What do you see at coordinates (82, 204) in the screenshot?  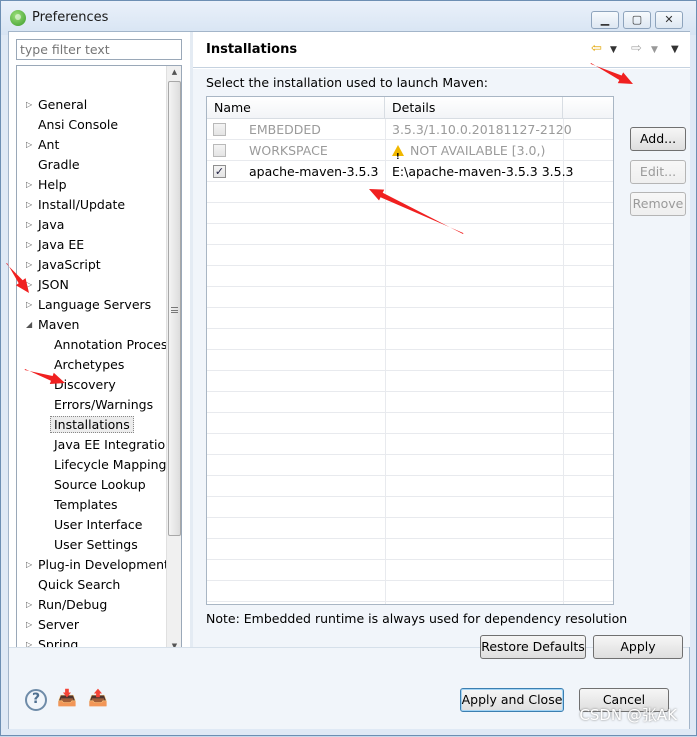 I see `tree-item-label: Install/Update` at bounding box center [82, 204].